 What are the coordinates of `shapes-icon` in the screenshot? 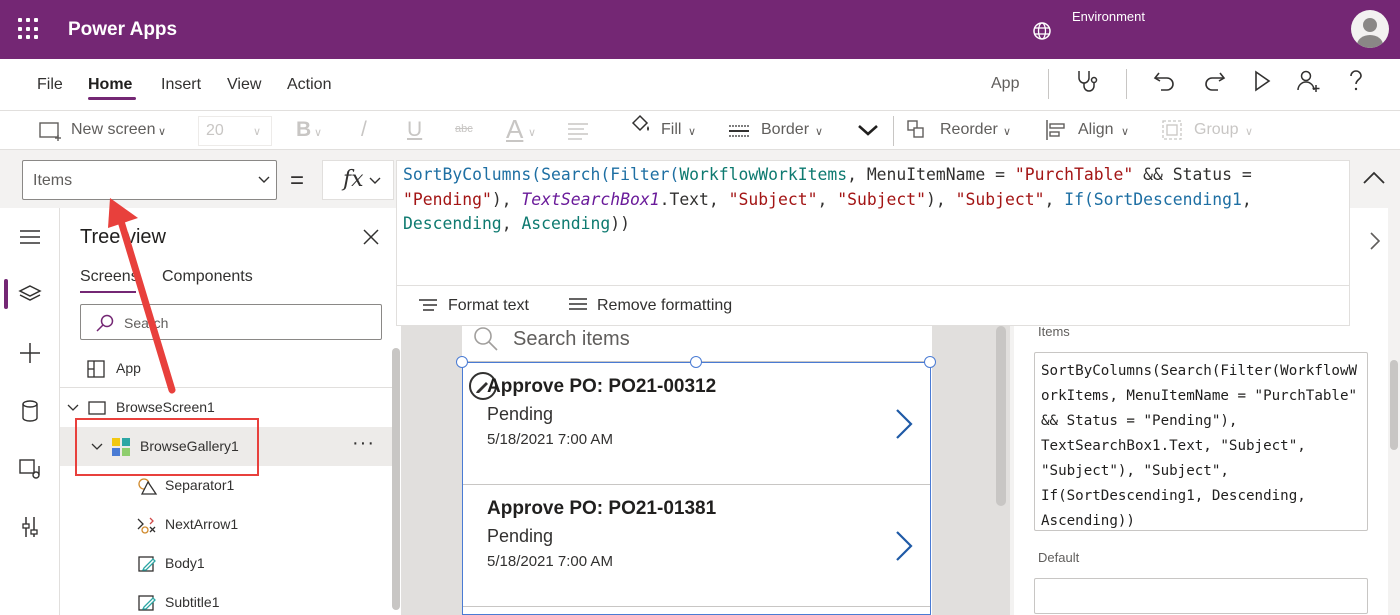 It's located at (148, 486).